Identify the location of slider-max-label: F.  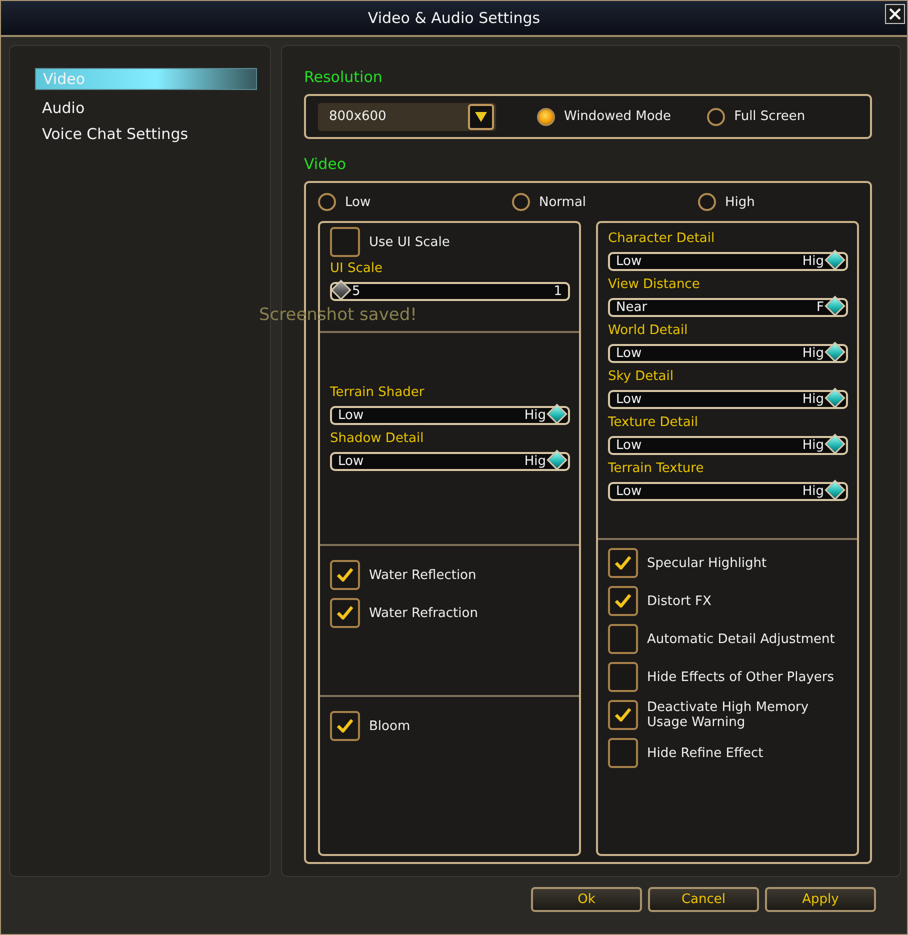
(820, 307).